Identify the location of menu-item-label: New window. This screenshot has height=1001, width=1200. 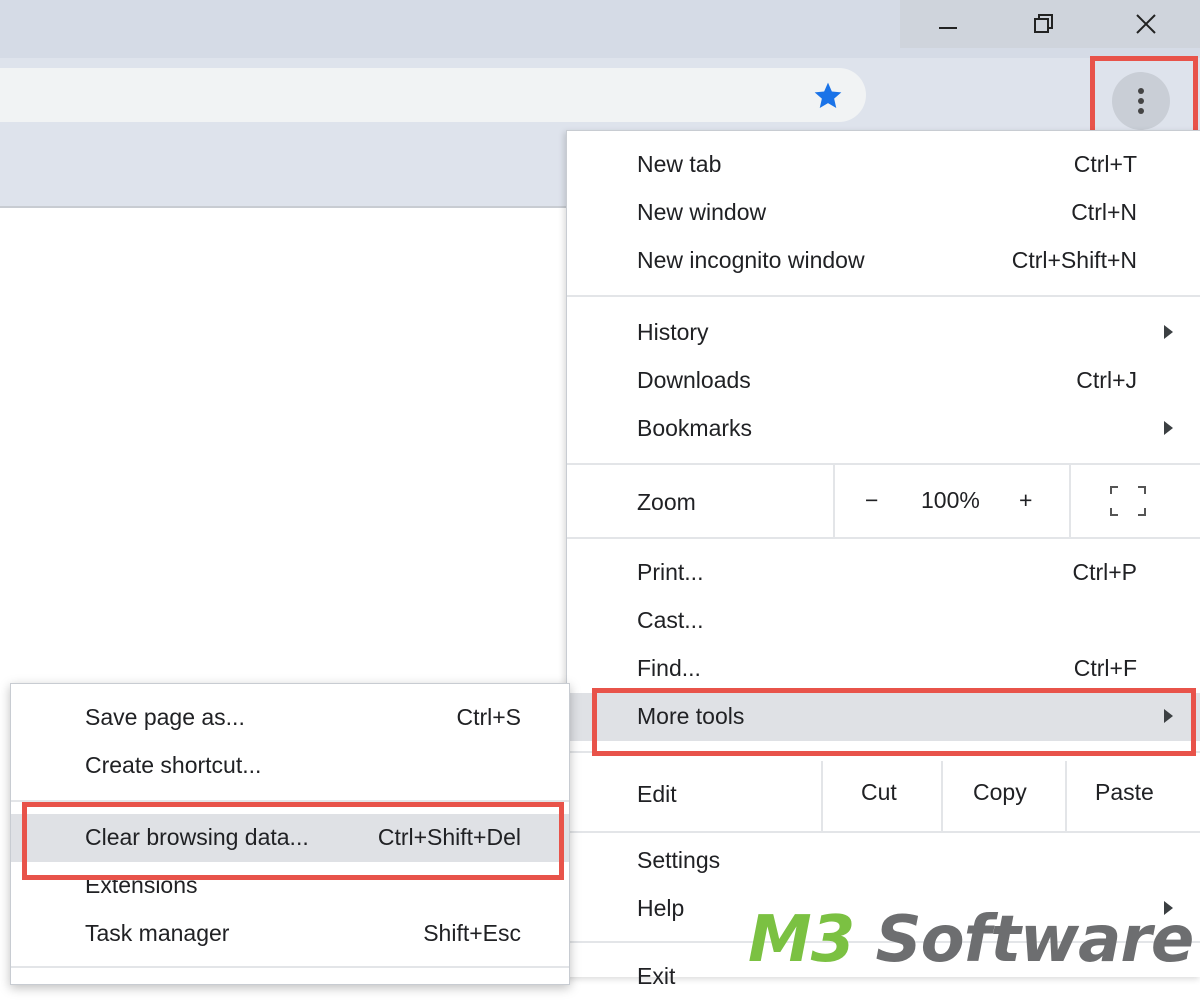
(702, 212).